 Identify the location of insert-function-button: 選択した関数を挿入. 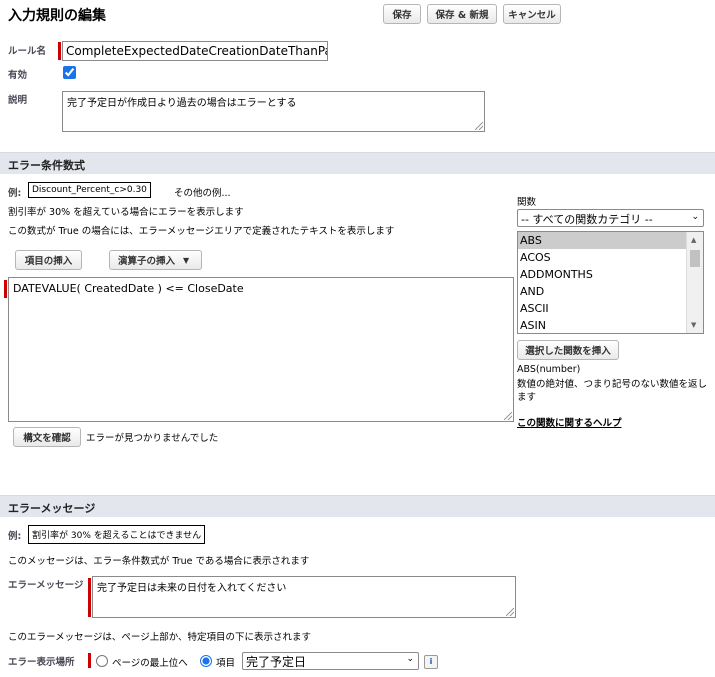
(568, 350).